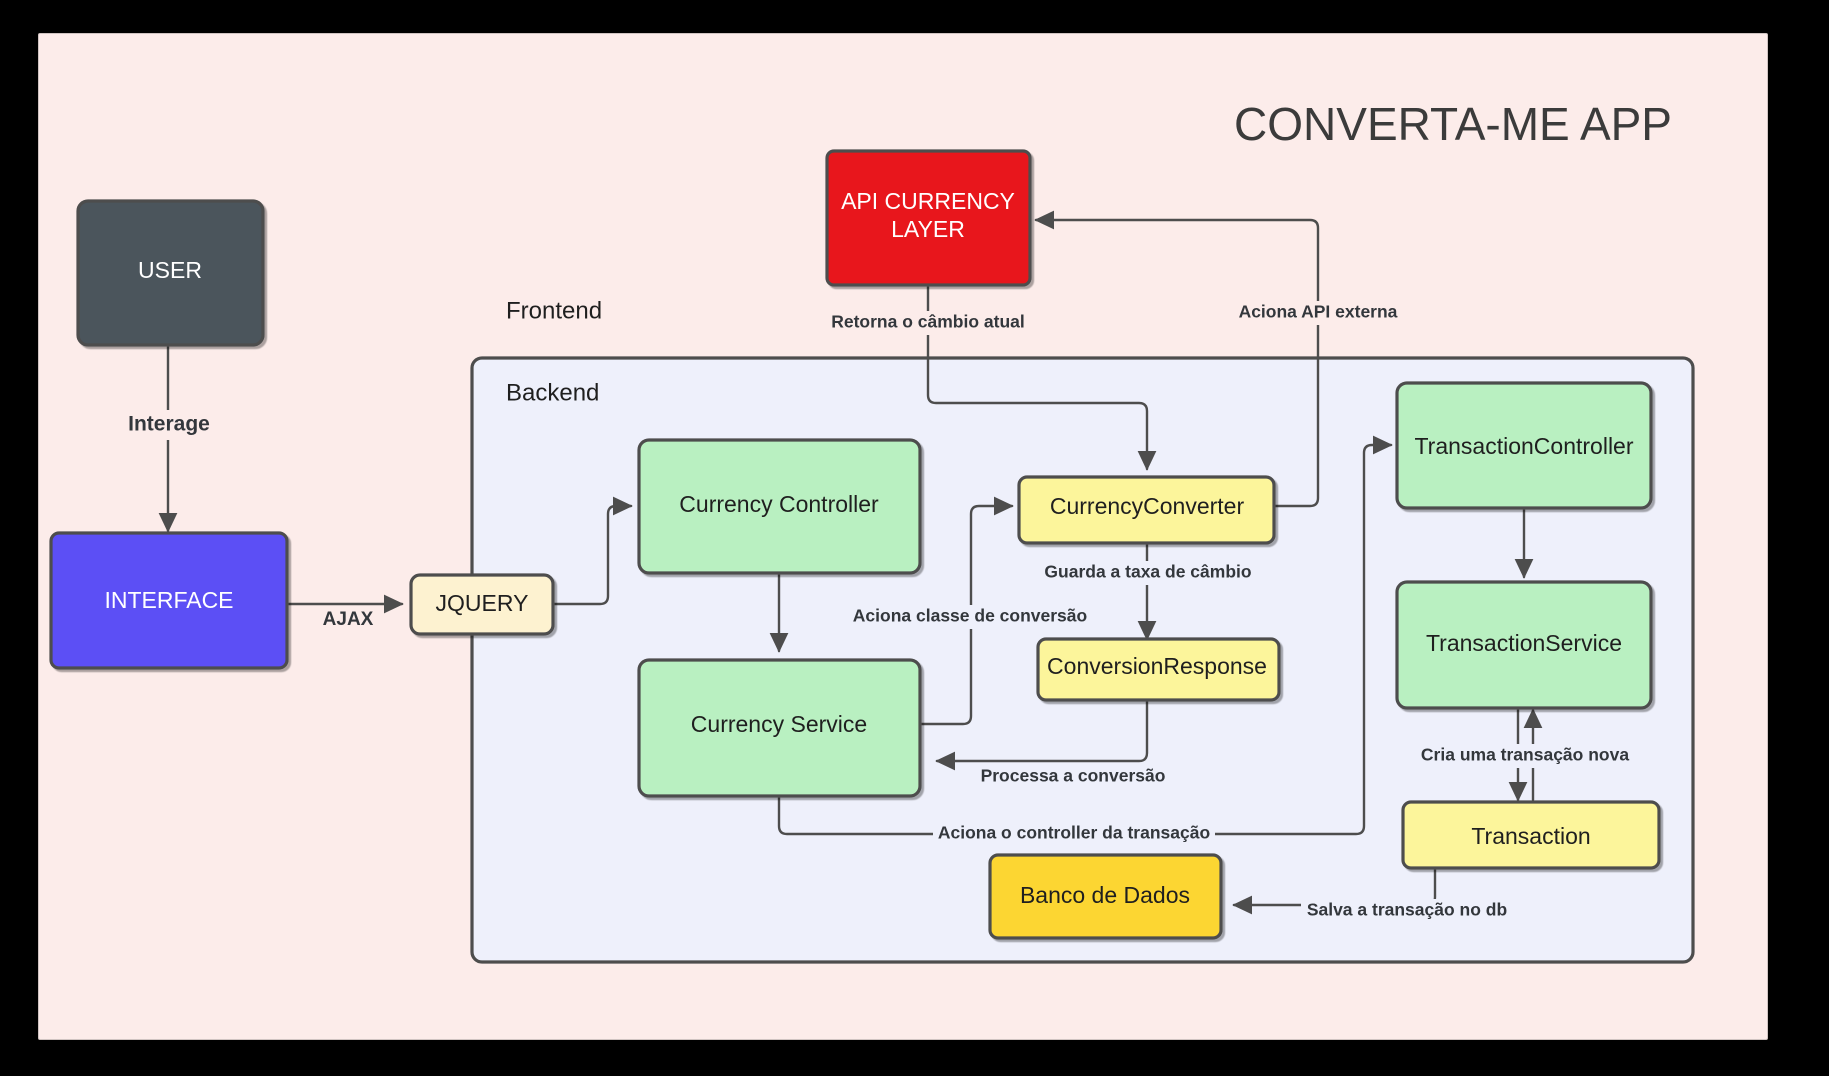 This screenshot has height=1076, width=1829. I want to click on node-currency-converter: CurrencyConverter, so click(1146, 510).